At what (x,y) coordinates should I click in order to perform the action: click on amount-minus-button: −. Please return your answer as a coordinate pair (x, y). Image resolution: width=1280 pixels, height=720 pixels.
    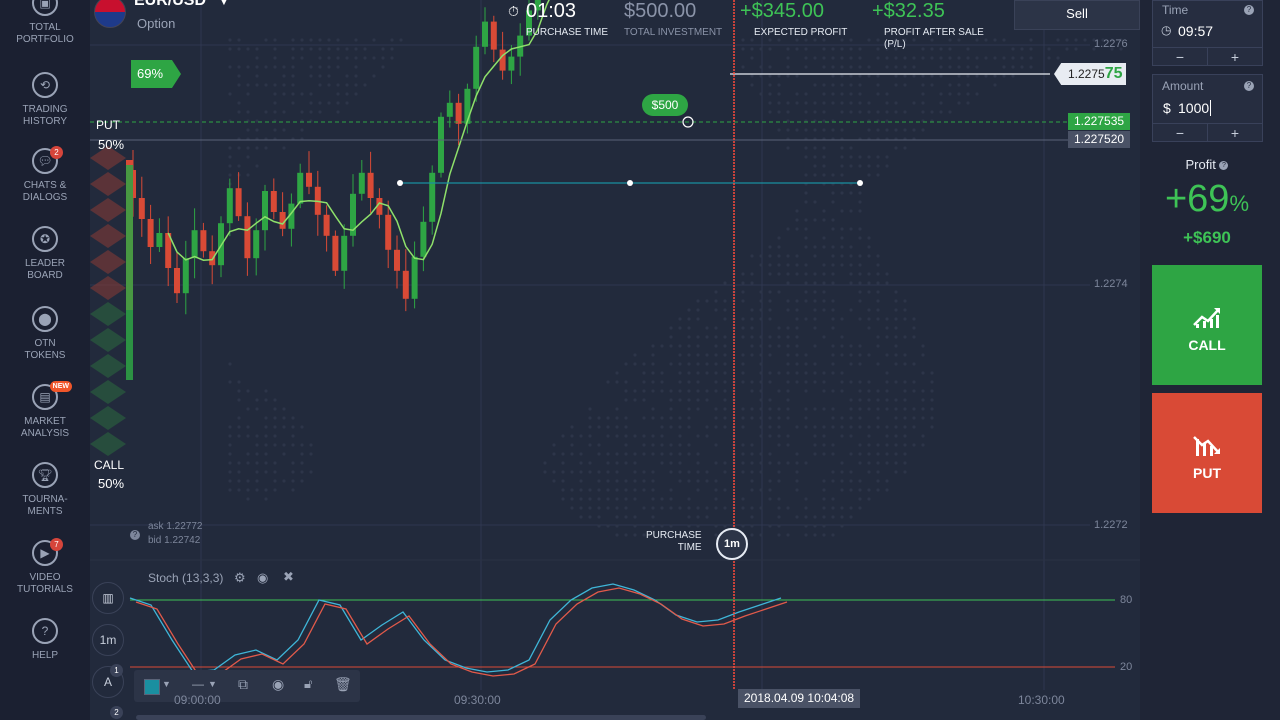
    Looking at the image, I should click on (1180, 132).